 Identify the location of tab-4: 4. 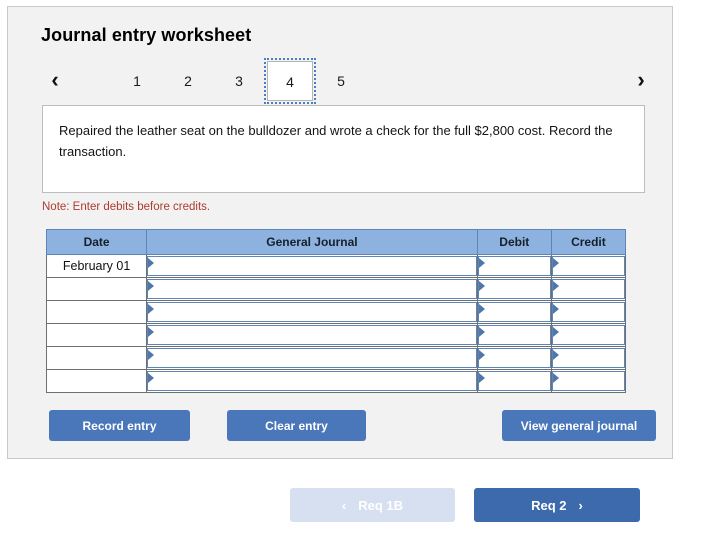
(290, 81).